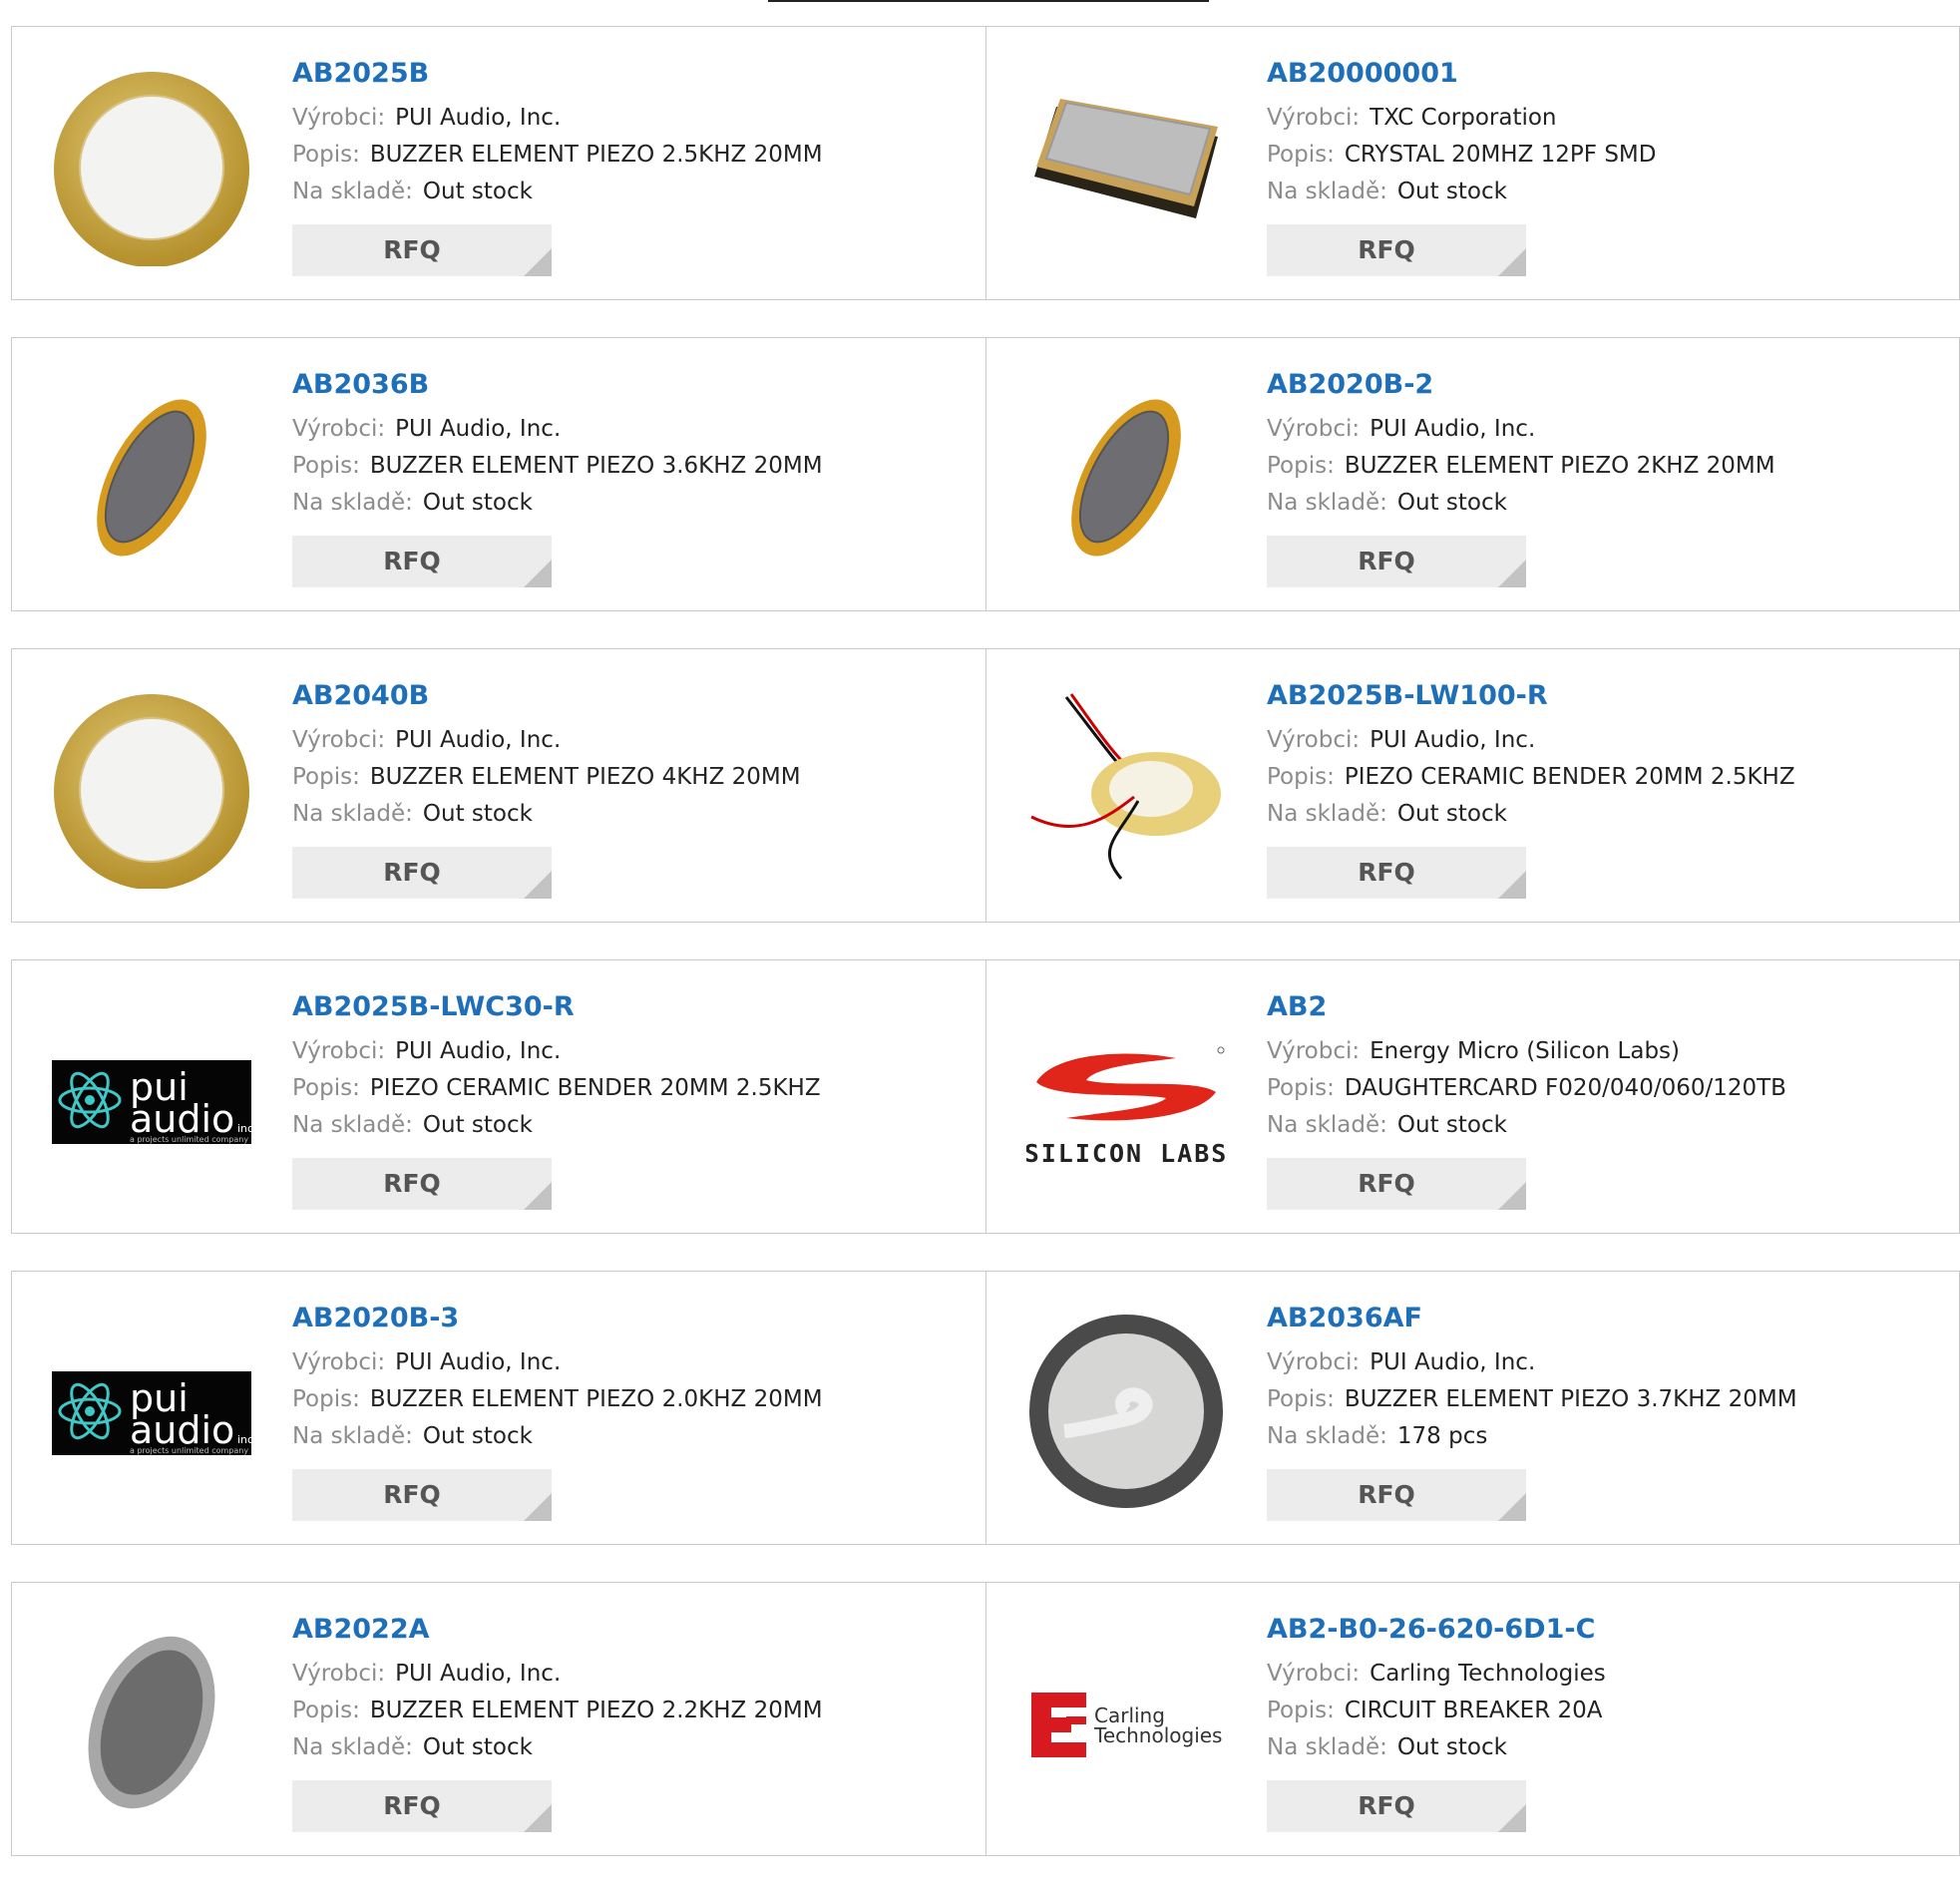 Image resolution: width=1960 pixels, height=1893 pixels. Describe the element at coordinates (1527, 1089) in the screenshot. I see `description-line: Popis: DAUGHTERCARD F020/040/060/120TB` at that location.